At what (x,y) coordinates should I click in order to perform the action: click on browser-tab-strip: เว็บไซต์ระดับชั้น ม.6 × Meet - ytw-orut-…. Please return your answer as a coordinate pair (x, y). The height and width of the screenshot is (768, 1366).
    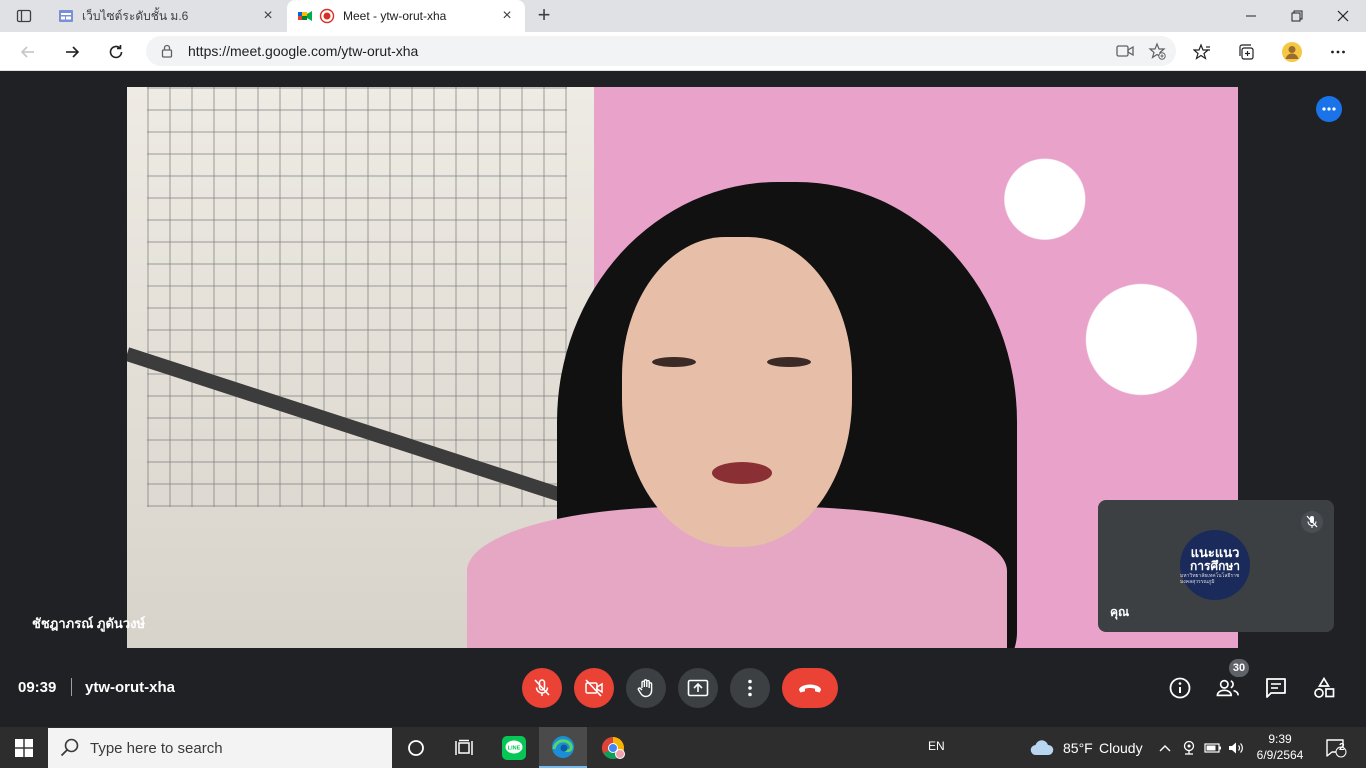
    Looking at the image, I should click on (683, 16).